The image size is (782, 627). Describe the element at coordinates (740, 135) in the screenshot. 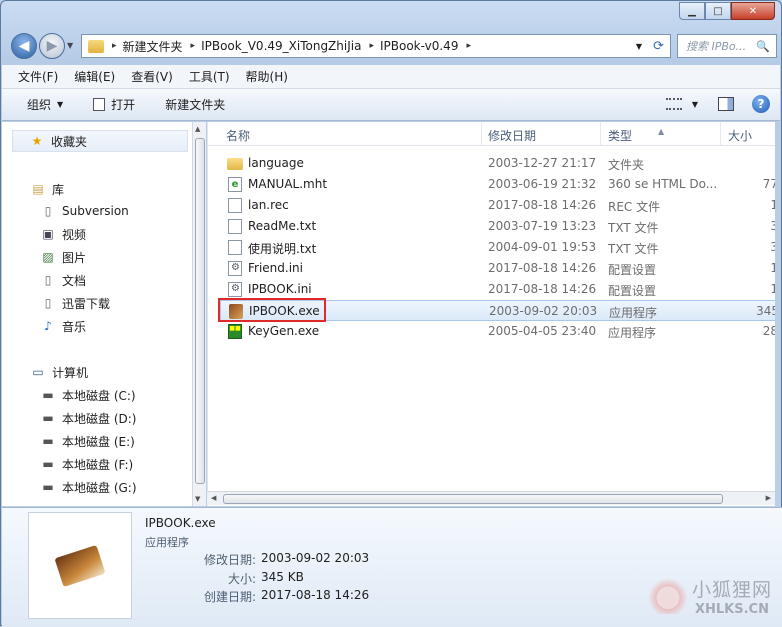

I see `column-header-size: 大小` at that location.